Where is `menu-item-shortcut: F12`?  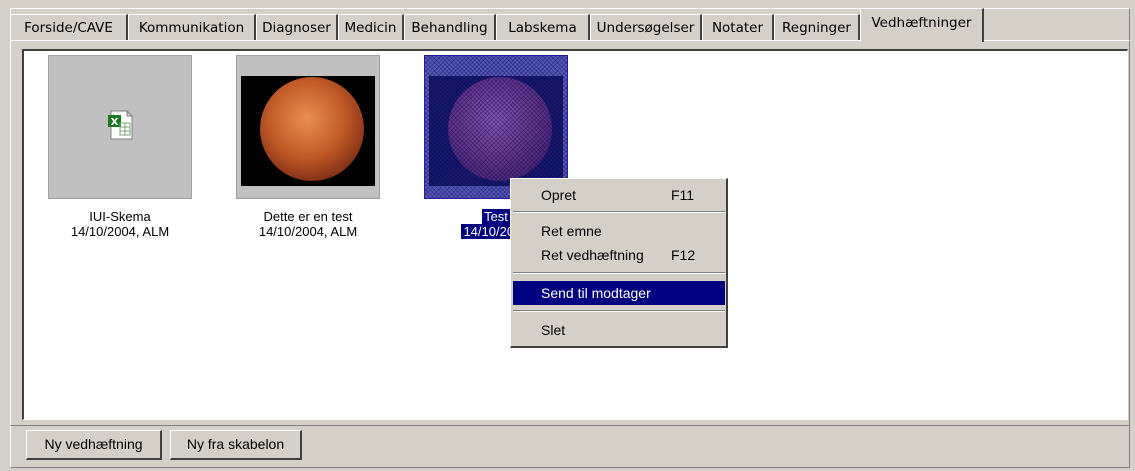 menu-item-shortcut: F12 is located at coordinates (683, 255).